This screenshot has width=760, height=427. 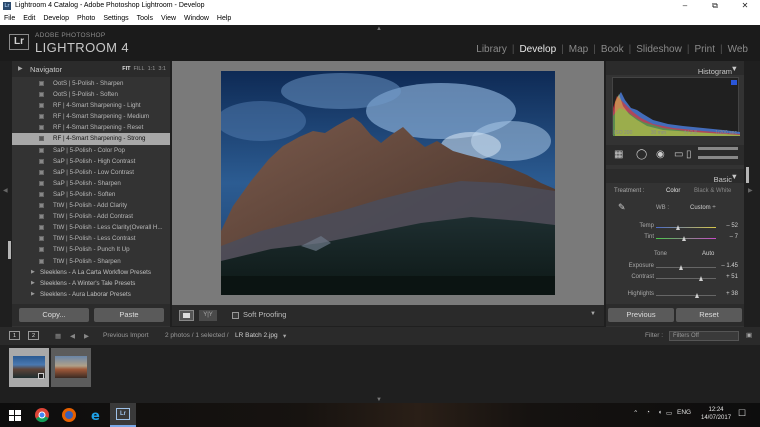 I want to click on menu-develop: Develop, so click(x=56, y=19).